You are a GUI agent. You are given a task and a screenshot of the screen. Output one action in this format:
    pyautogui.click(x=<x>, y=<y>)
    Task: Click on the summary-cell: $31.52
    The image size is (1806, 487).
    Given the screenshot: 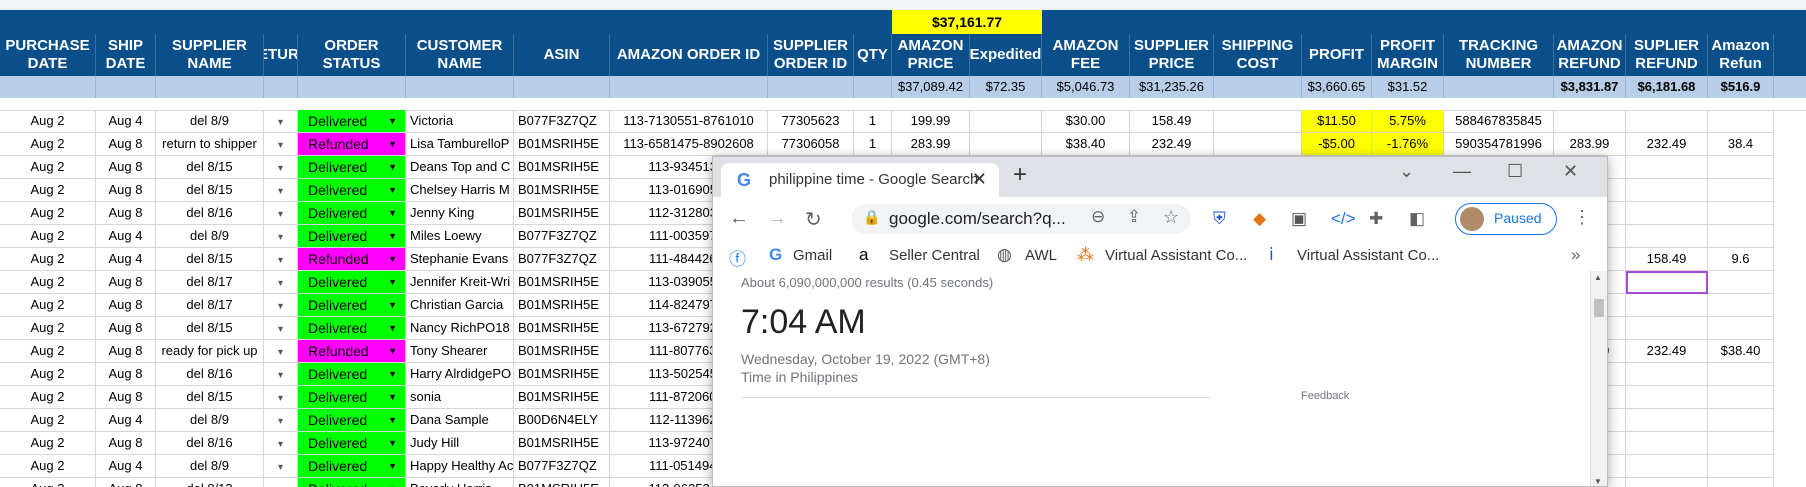 What is the action you would take?
    pyautogui.click(x=1408, y=87)
    